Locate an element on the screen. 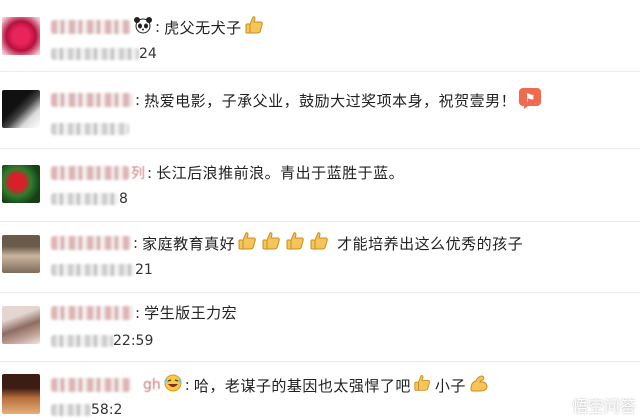  comment-time: 24 is located at coordinates (104, 54).